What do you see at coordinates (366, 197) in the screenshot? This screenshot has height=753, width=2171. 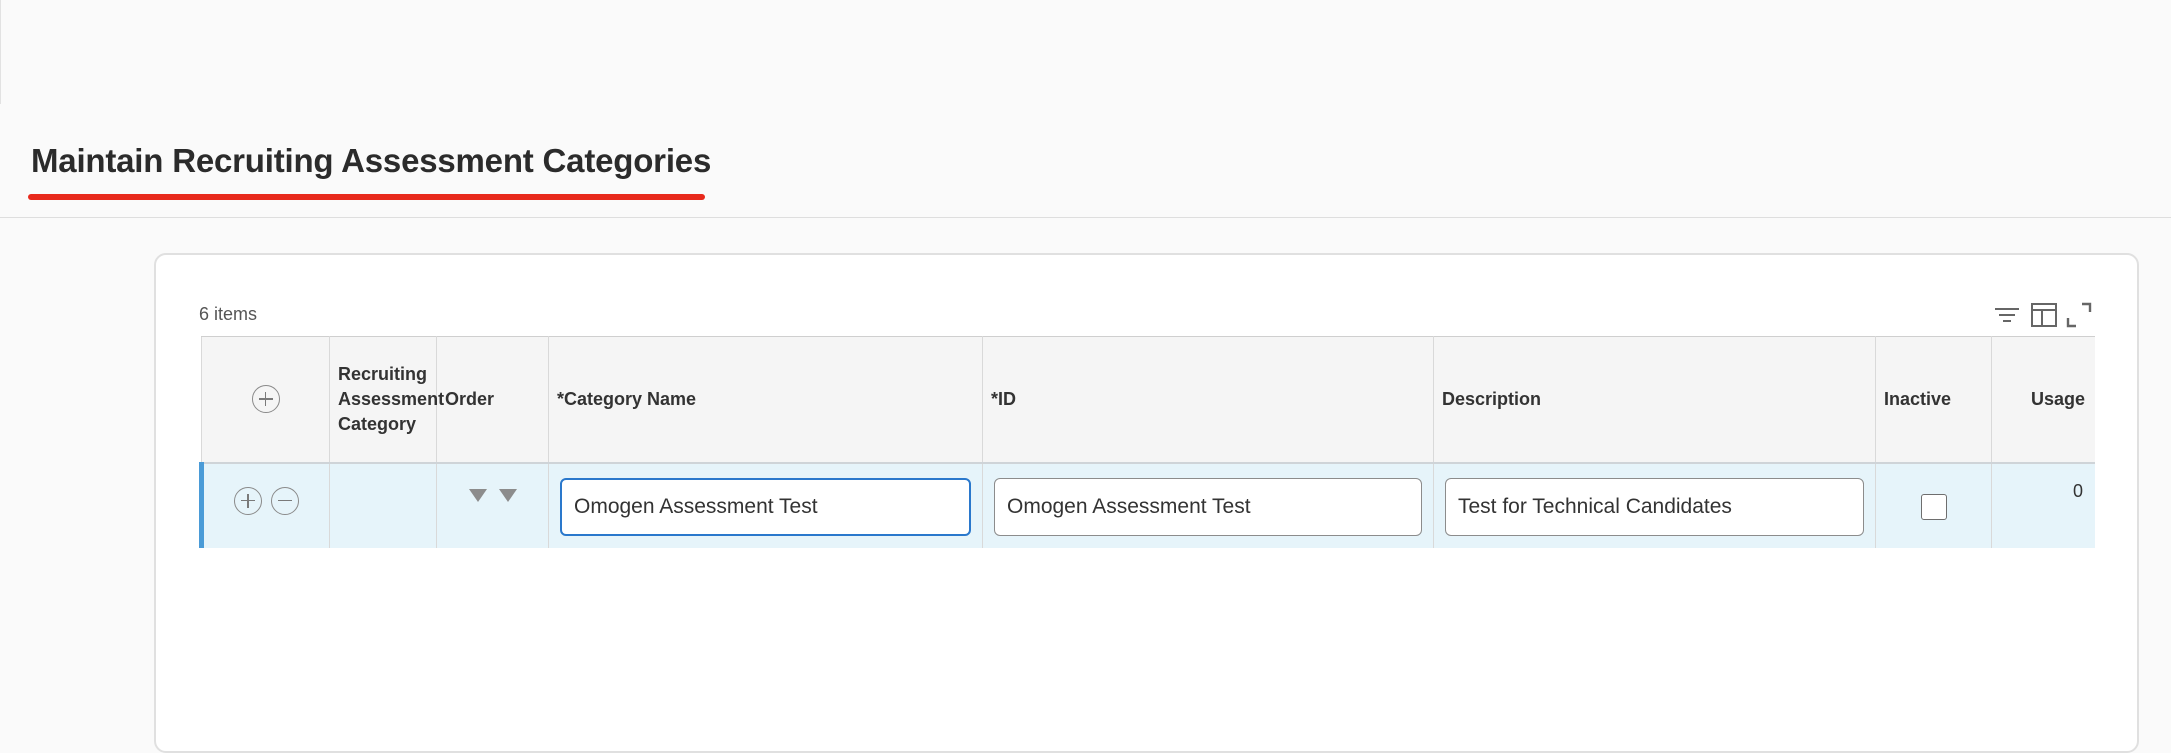 I see `title-underline` at bounding box center [366, 197].